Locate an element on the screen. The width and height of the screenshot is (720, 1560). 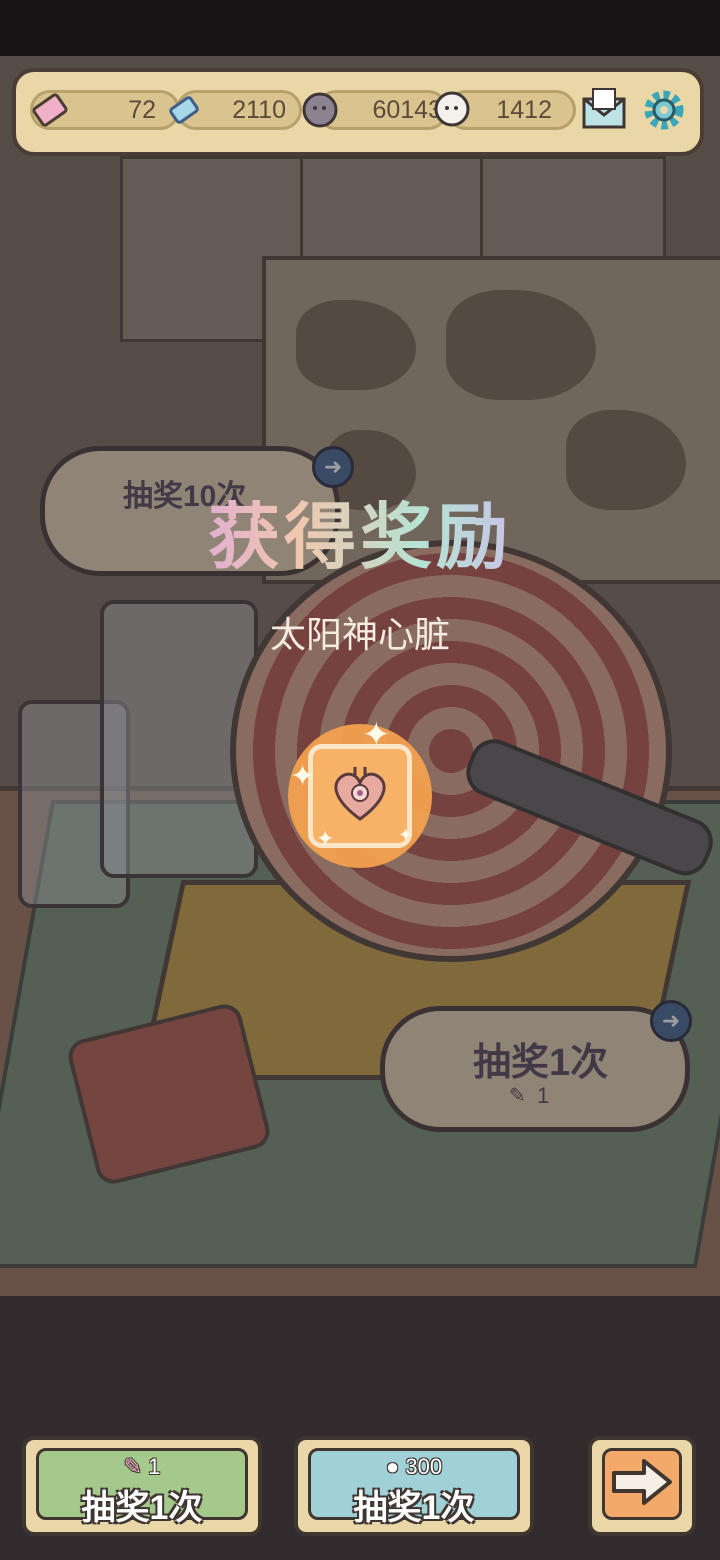
next-button is located at coordinates (642, 1486).